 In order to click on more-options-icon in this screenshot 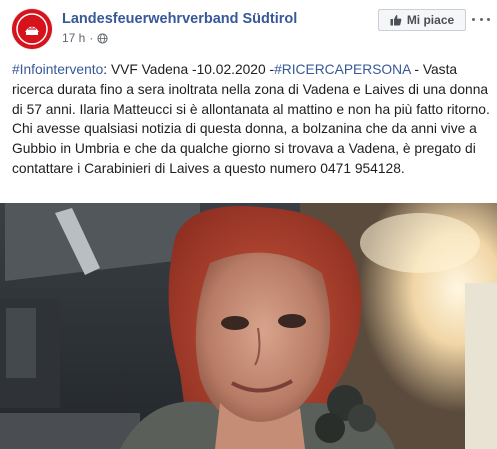, I will do `click(481, 19)`.